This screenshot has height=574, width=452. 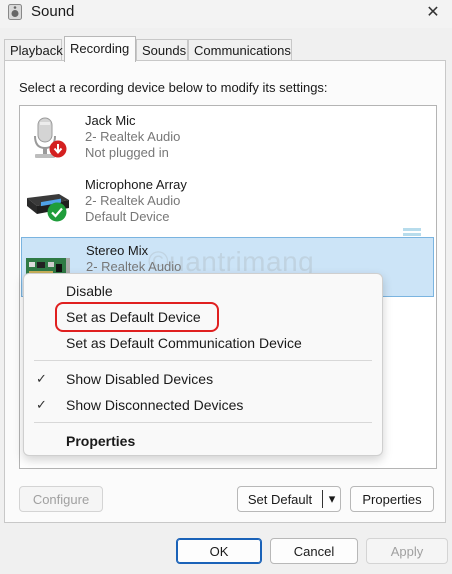 I want to click on tab-sounds: Sounds, so click(x=162, y=50).